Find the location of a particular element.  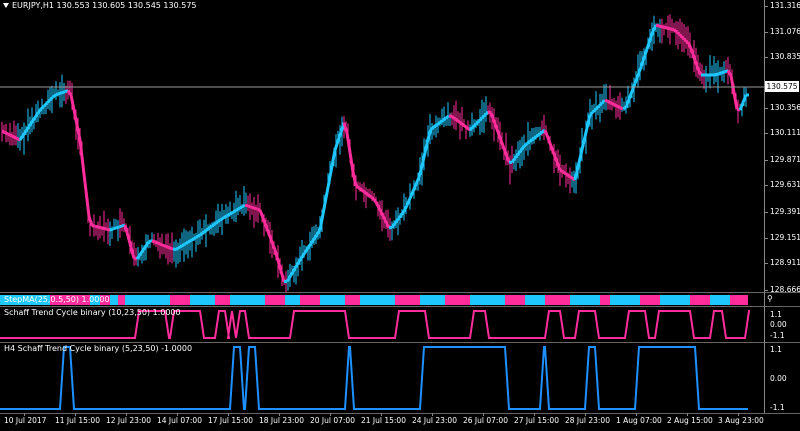

time-tick: 28 Jul 23:00 is located at coordinates (587, 420).